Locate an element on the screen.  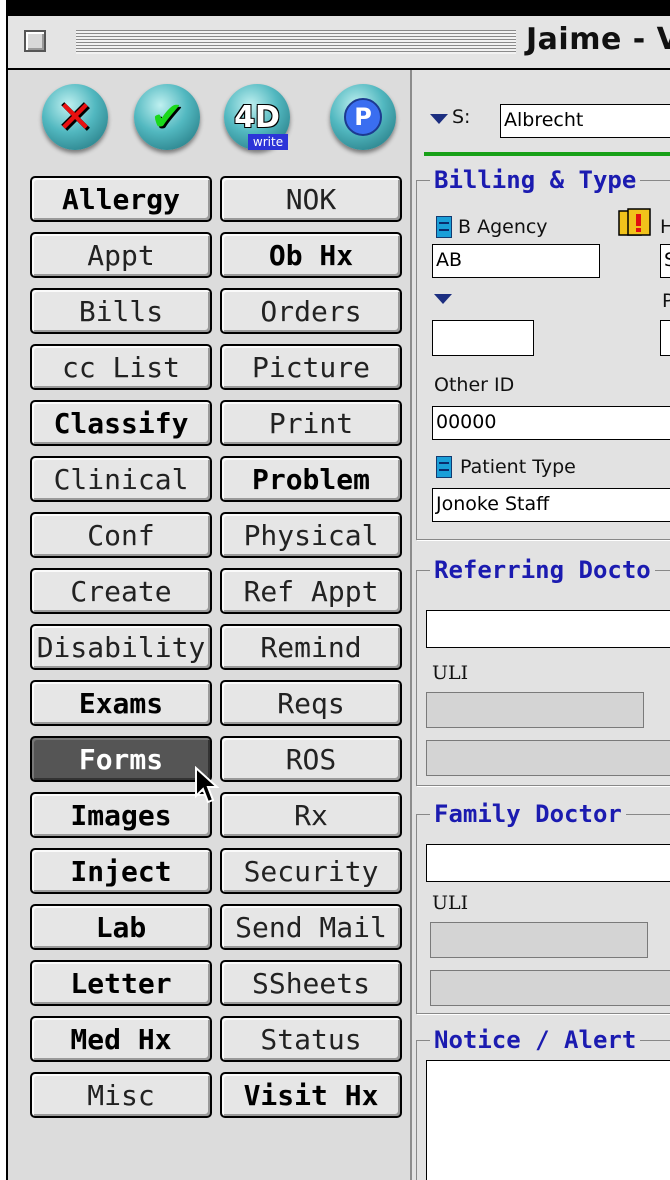
family-extra-field is located at coordinates (550, 988).